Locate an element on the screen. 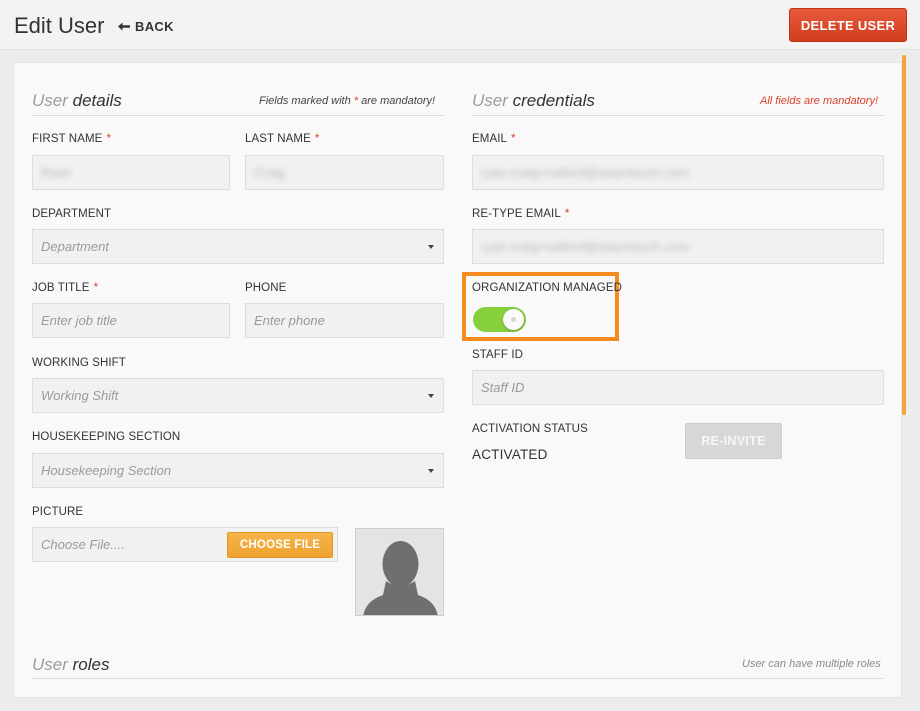  retype-email-input: ryan.craig+catbird@stayntouch.com is located at coordinates (678, 246).